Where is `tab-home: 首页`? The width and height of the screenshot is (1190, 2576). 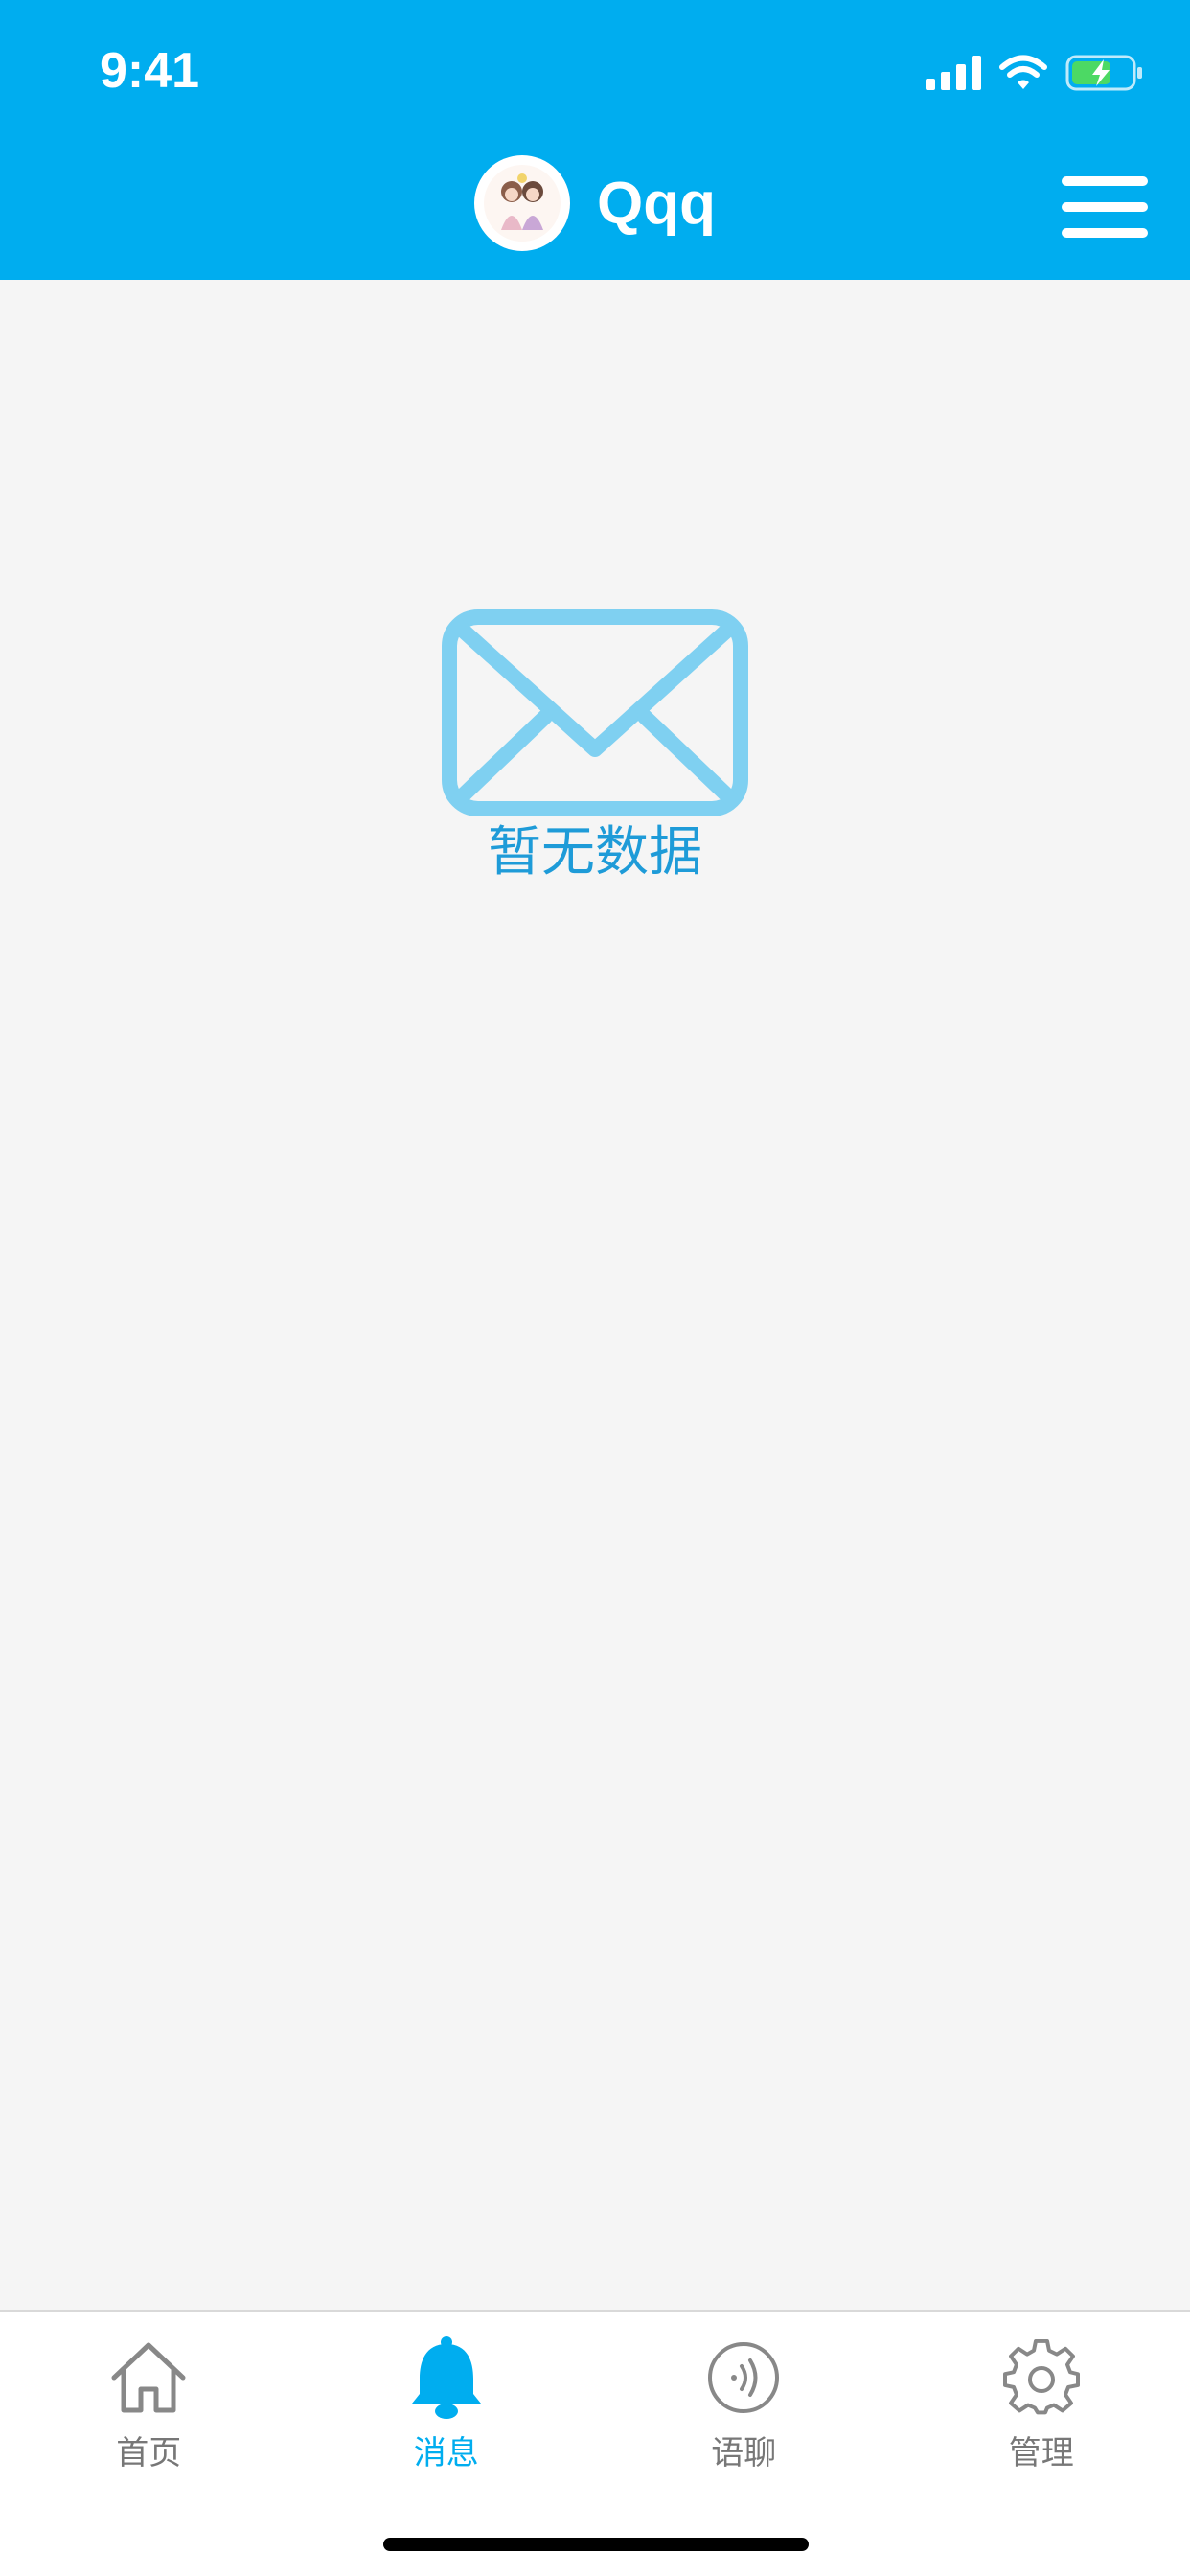 tab-home: 首页 is located at coordinates (149, 2403).